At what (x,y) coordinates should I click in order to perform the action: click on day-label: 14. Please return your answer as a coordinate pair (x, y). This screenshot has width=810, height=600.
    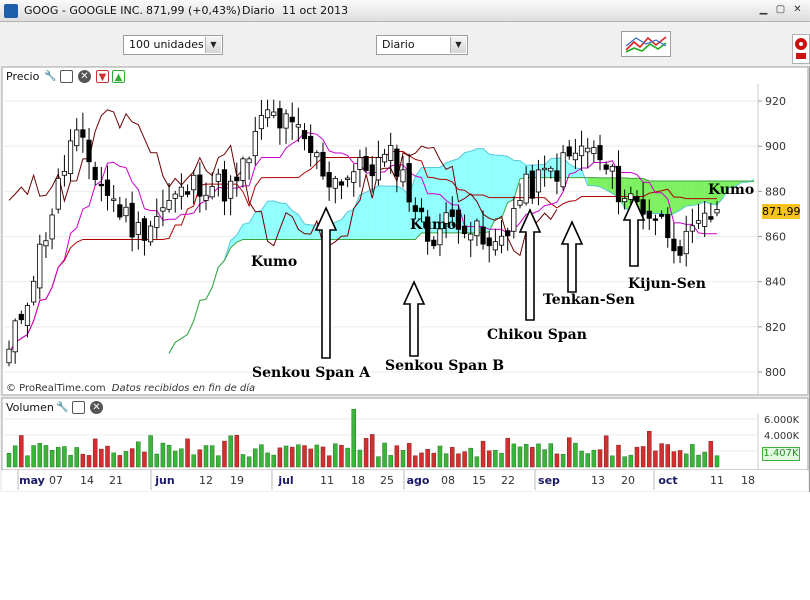
    Looking at the image, I should click on (87, 480).